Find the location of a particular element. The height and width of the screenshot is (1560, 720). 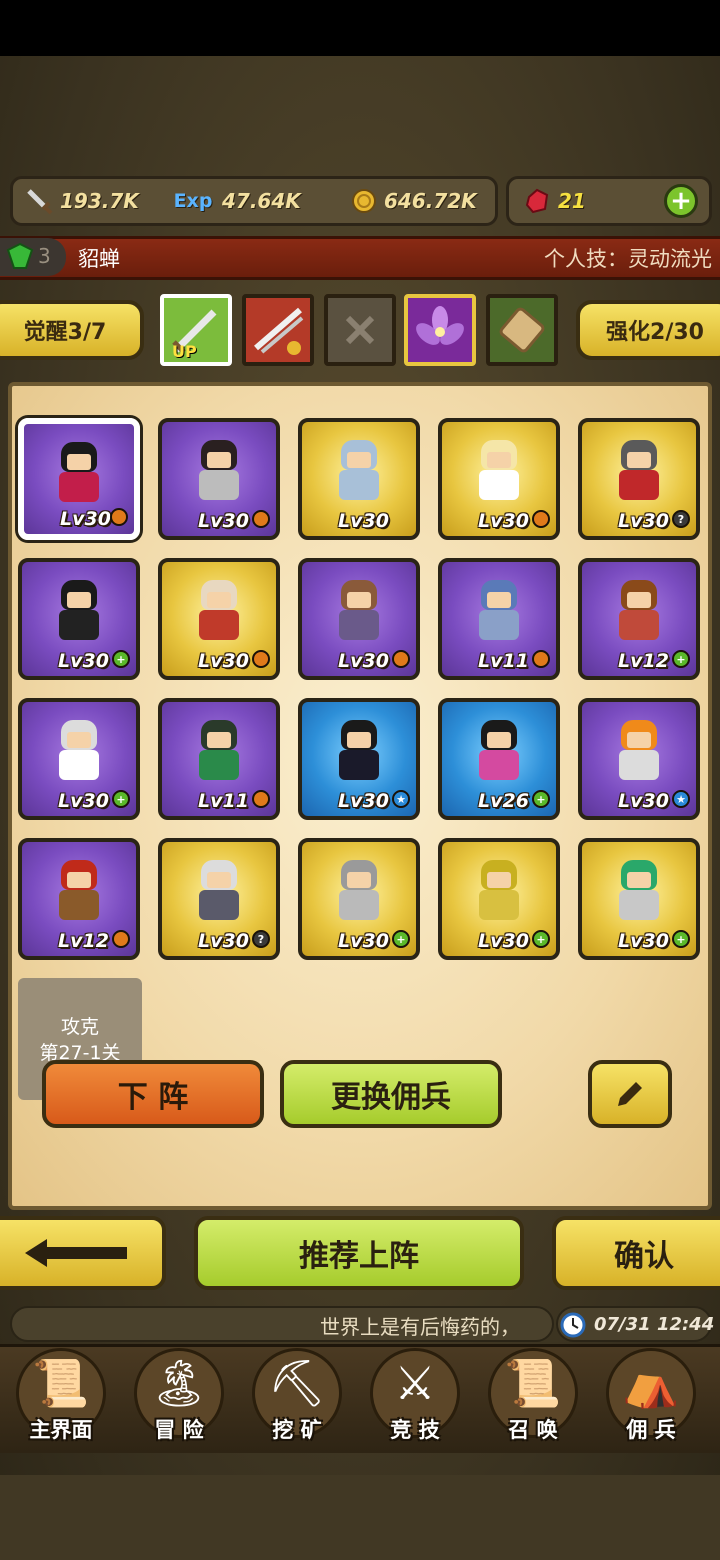

empty-slot-icon is located at coordinates (360, 330).